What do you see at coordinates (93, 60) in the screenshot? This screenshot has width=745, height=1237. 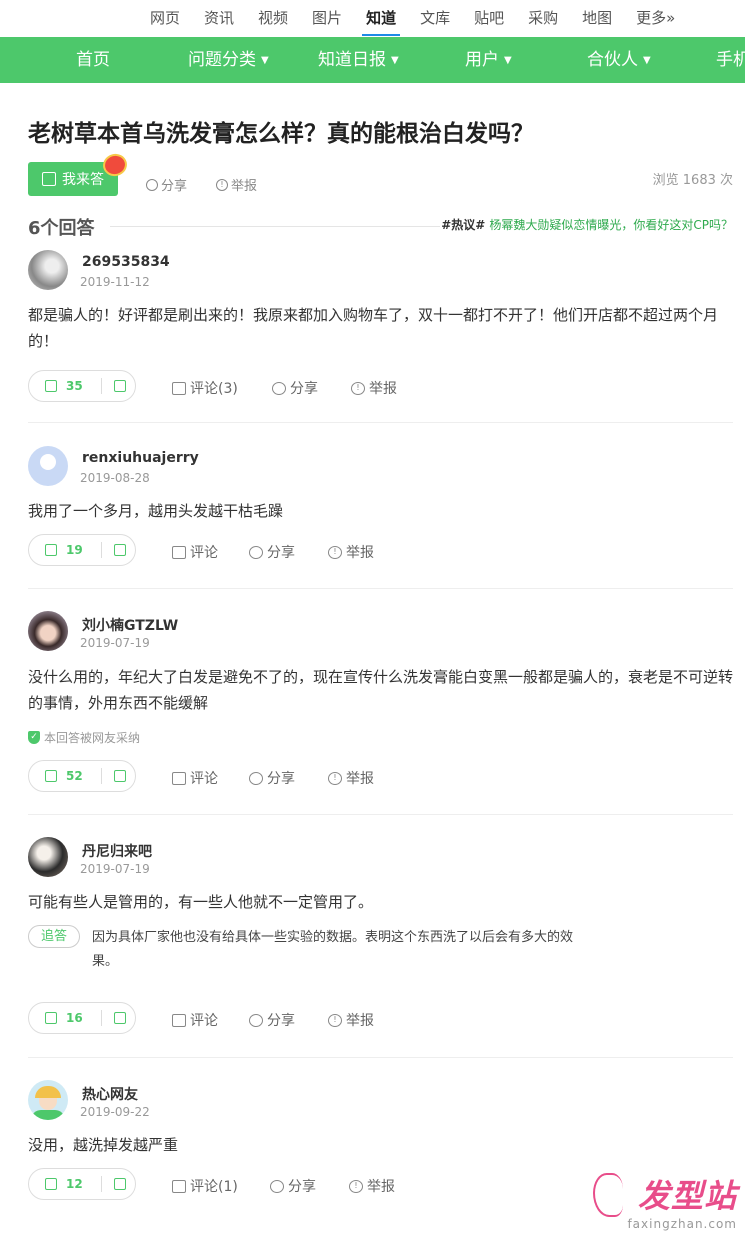 I see `category-home: 首页` at bounding box center [93, 60].